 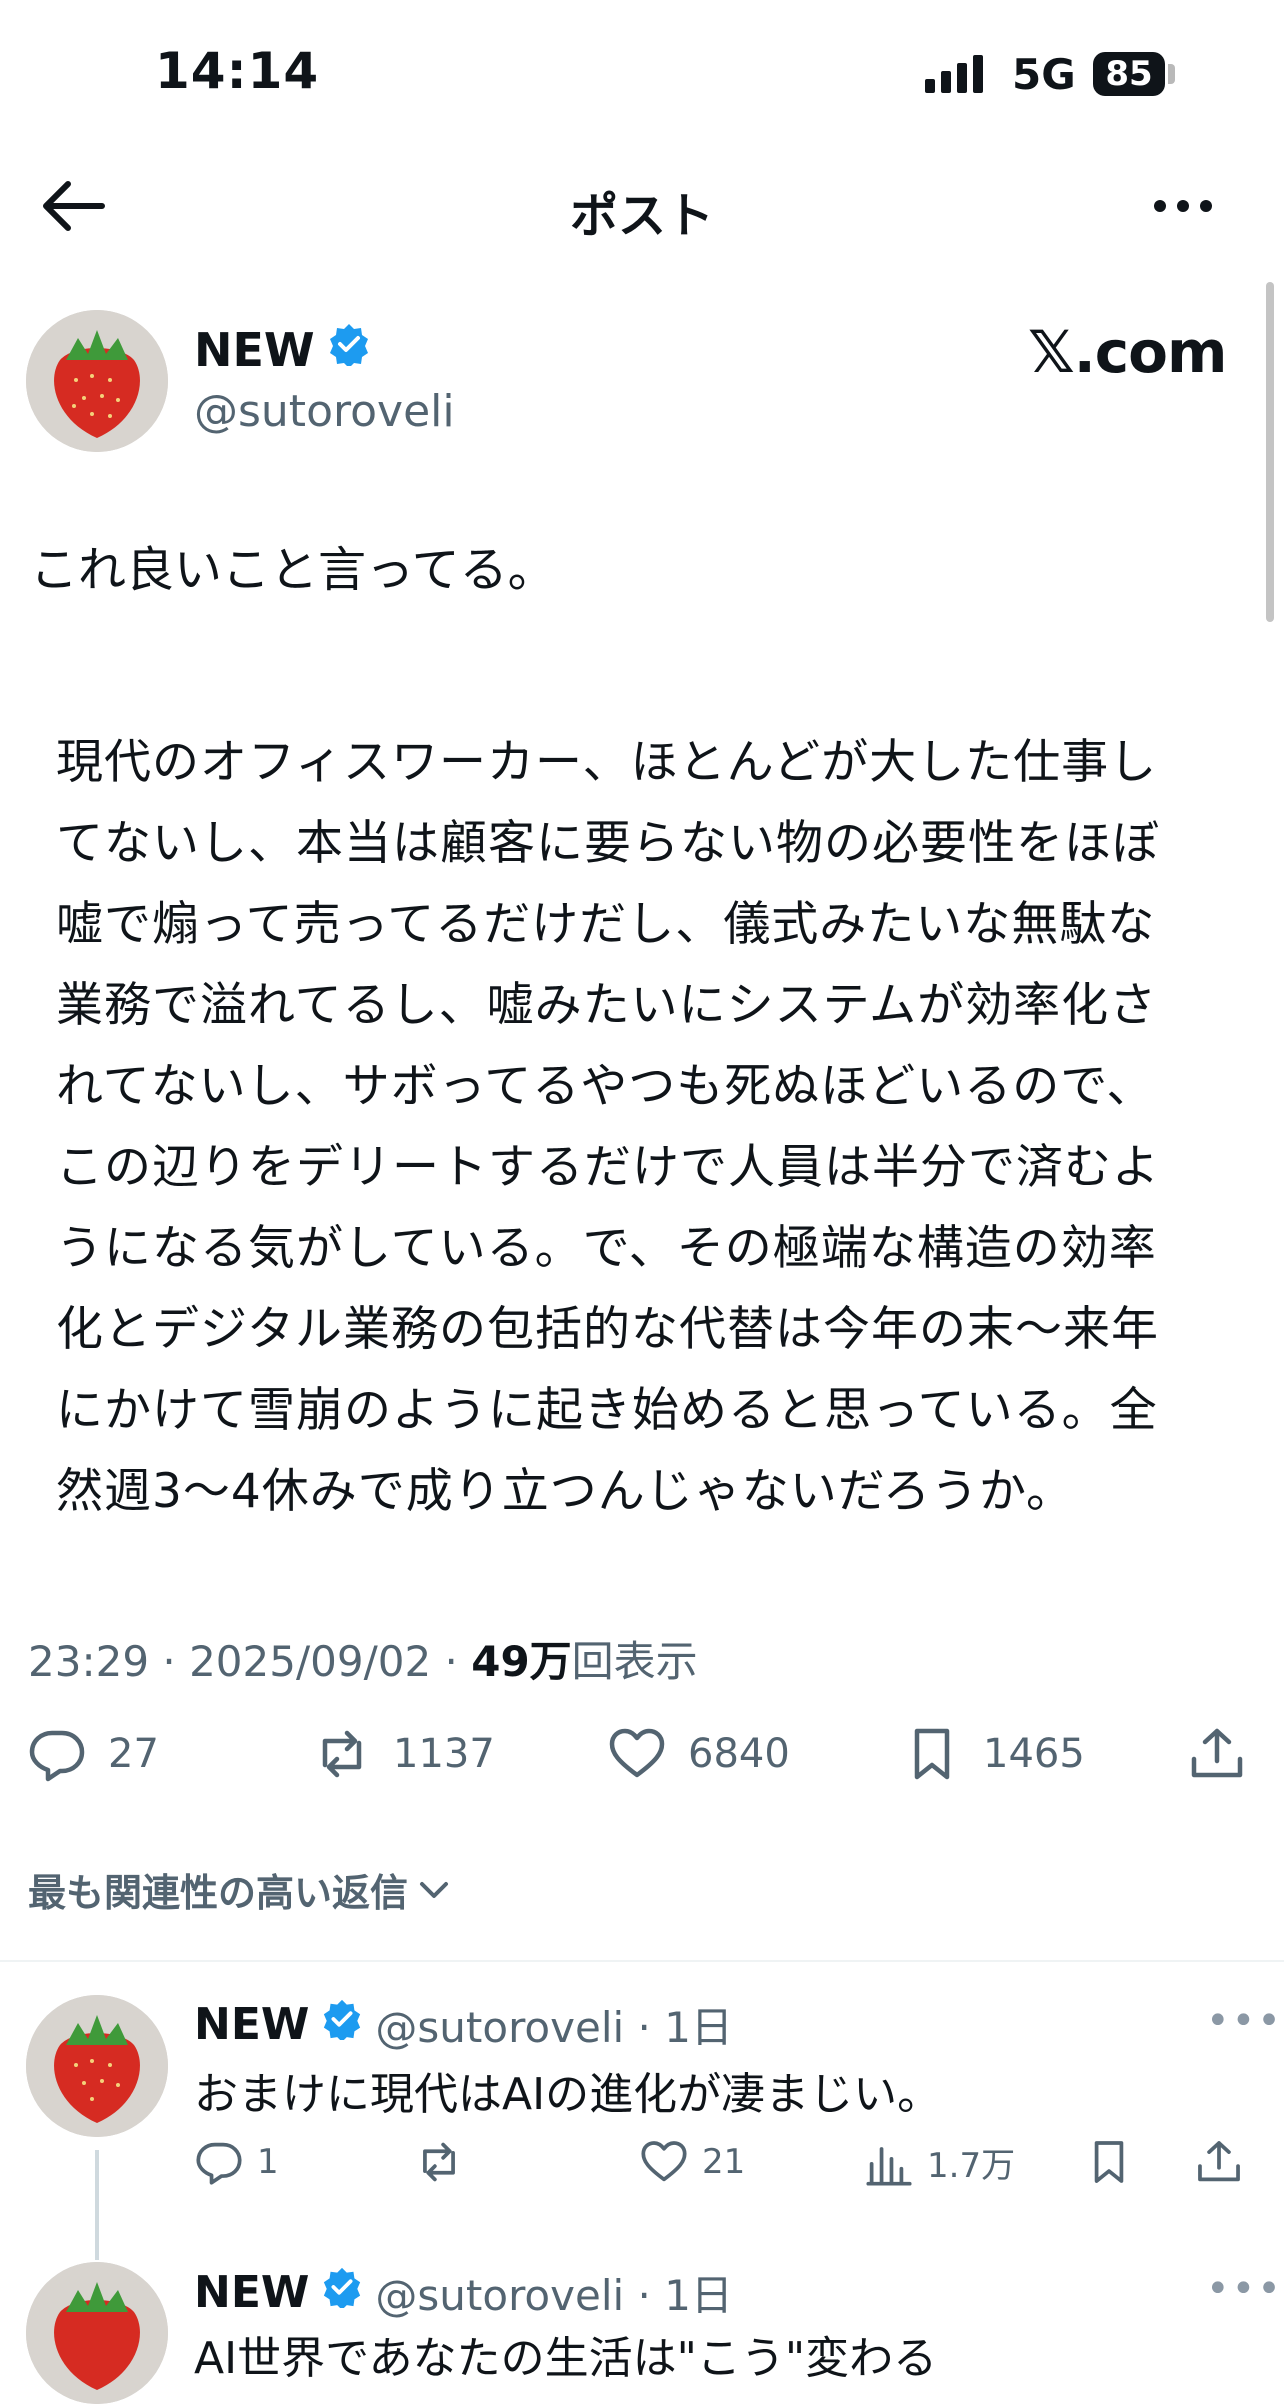 What do you see at coordinates (218, 1893) in the screenshot?
I see `replies-sort-label: 最も関連性の高い返信` at bounding box center [218, 1893].